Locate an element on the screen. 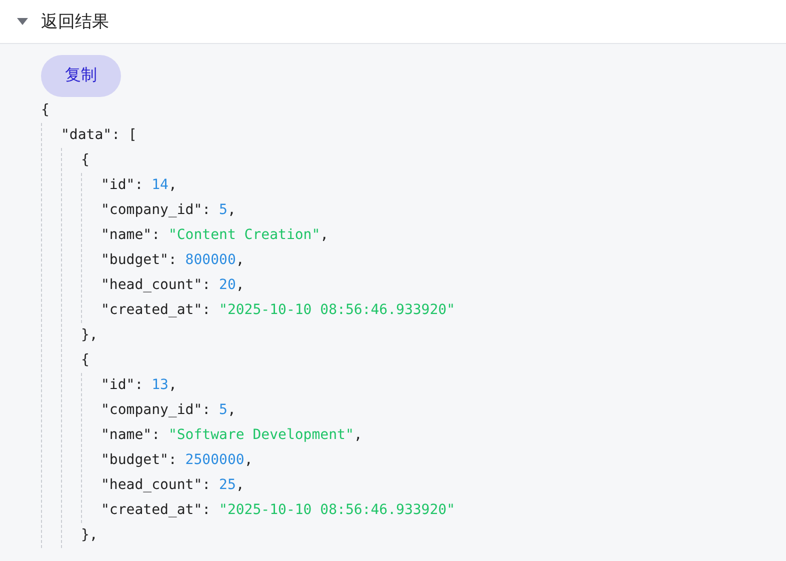  section-title: 返回结果 is located at coordinates (75, 21).